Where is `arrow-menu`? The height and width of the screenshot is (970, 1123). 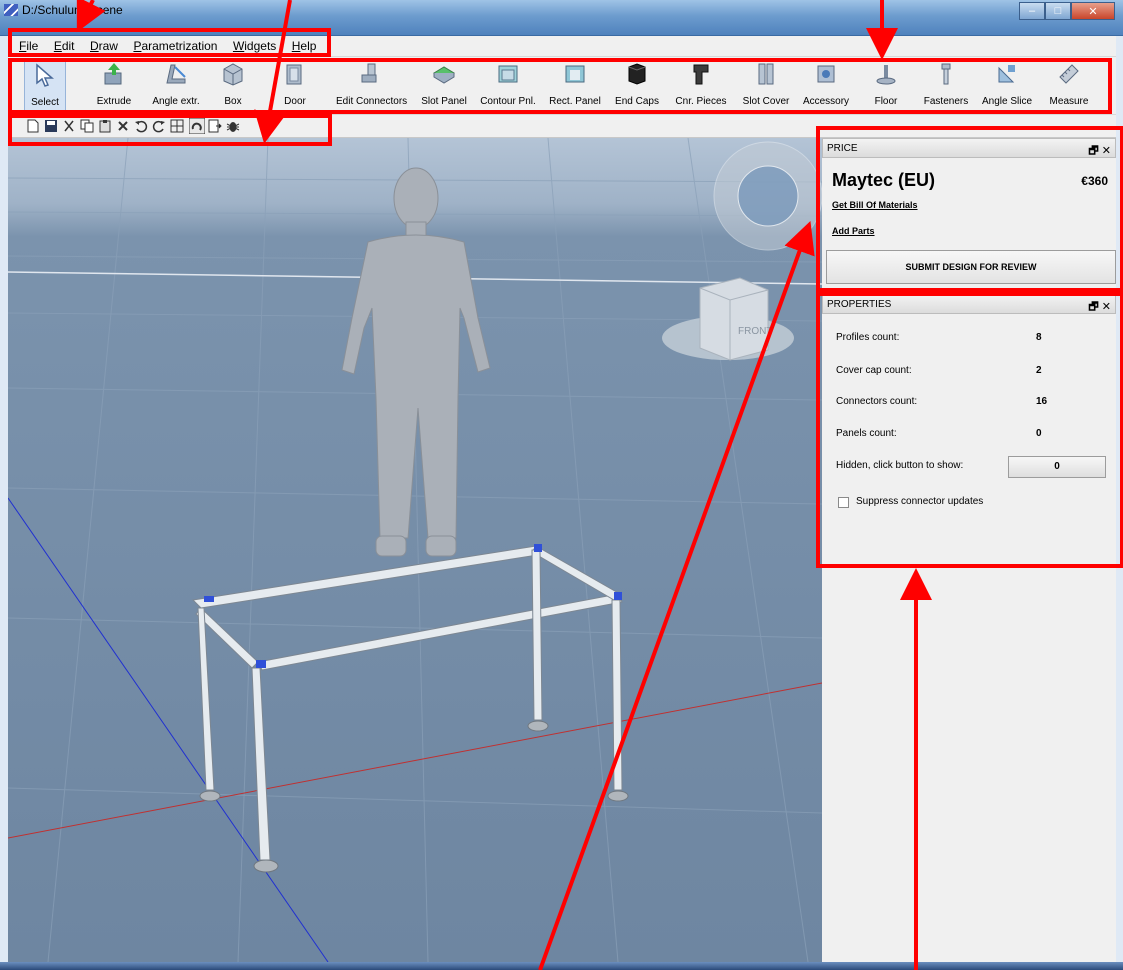 arrow-menu is located at coordinates (91, 16).